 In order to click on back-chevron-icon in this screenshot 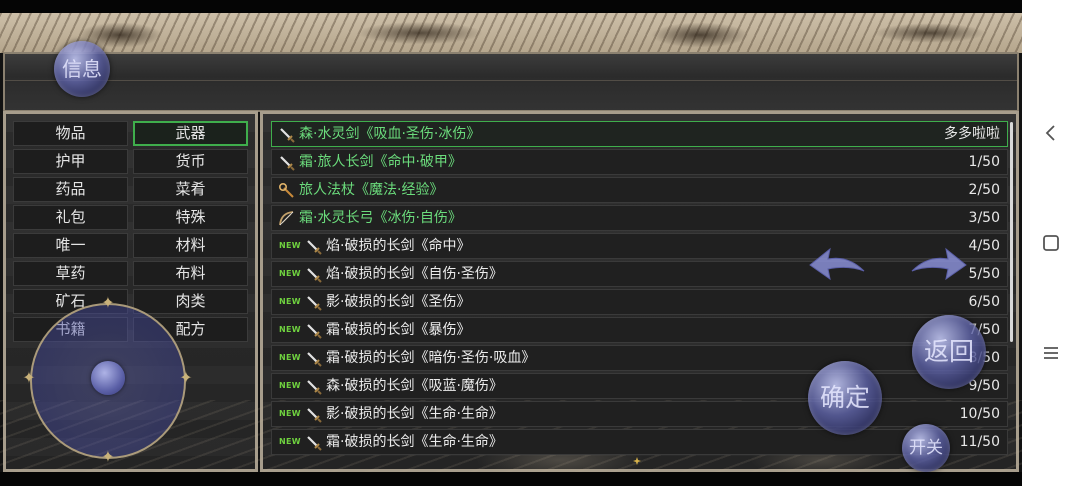, I will do `click(1051, 133)`.